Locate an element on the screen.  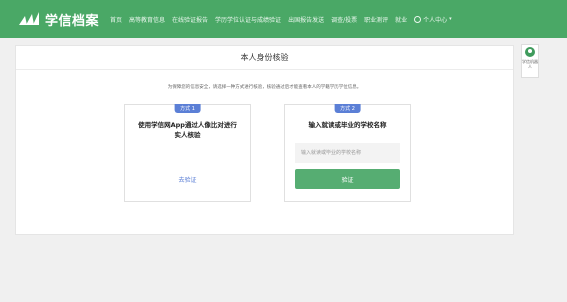
nav-career-assessment: 职业测评 is located at coordinates (376, 19).